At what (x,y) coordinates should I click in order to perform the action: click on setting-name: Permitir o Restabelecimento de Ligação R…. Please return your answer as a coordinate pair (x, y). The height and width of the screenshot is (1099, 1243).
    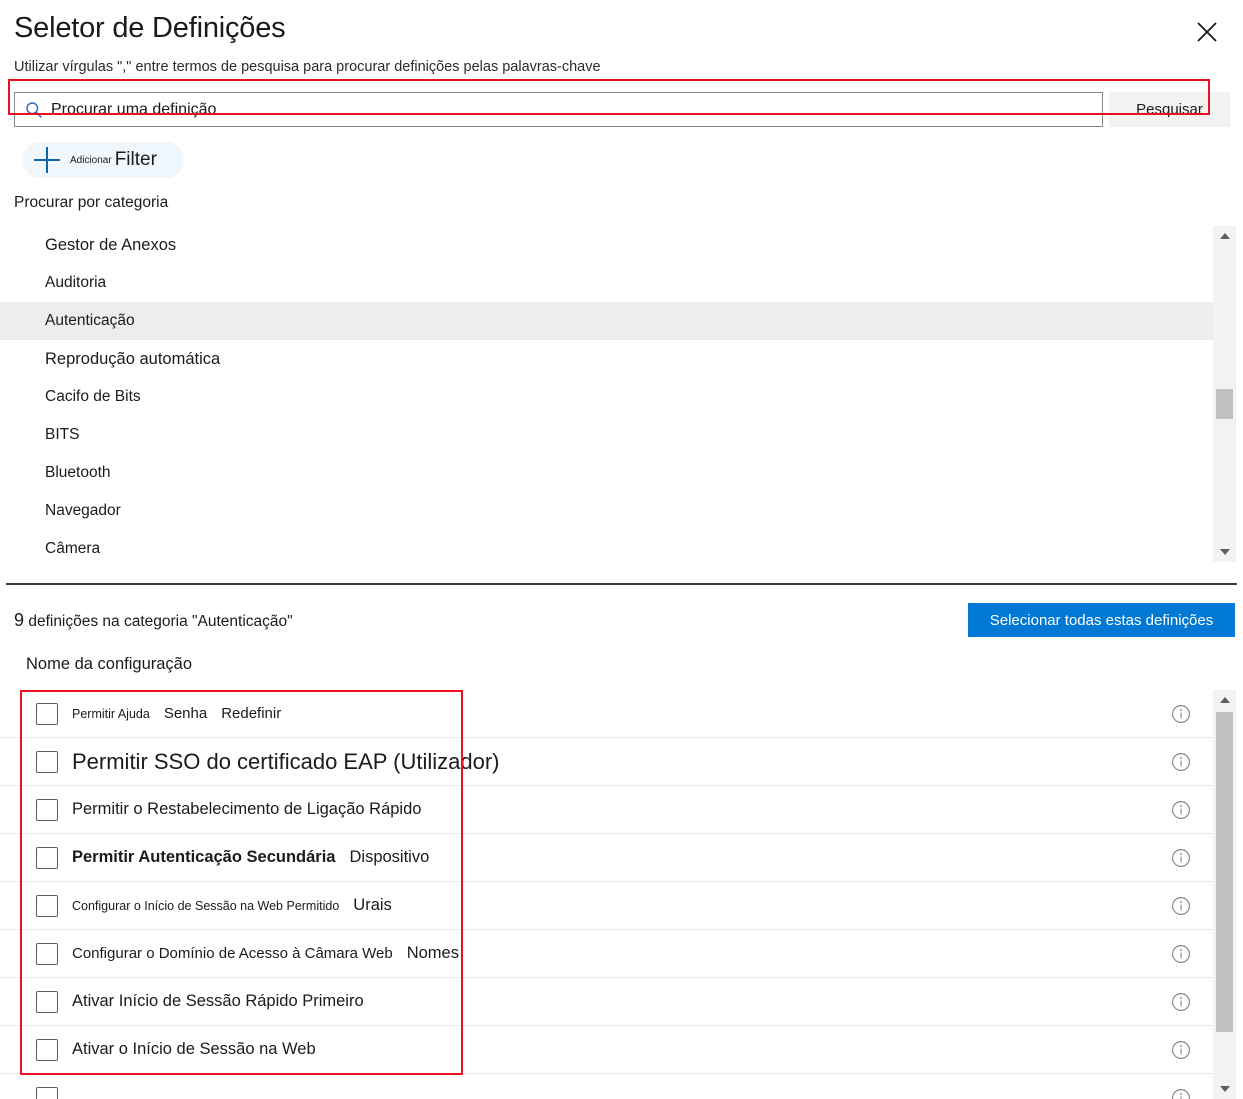
    Looking at the image, I should click on (246, 809).